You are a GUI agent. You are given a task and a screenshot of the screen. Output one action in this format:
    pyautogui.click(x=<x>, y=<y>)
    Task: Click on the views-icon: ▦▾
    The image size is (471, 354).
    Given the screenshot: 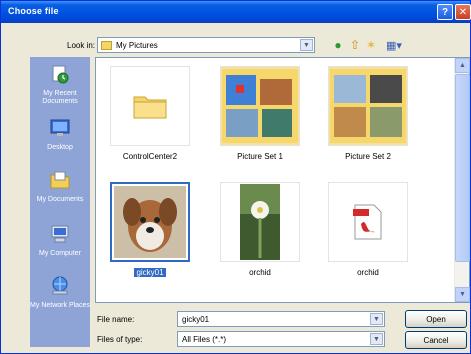 What is the action you would take?
    pyautogui.click(x=394, y=45)
    